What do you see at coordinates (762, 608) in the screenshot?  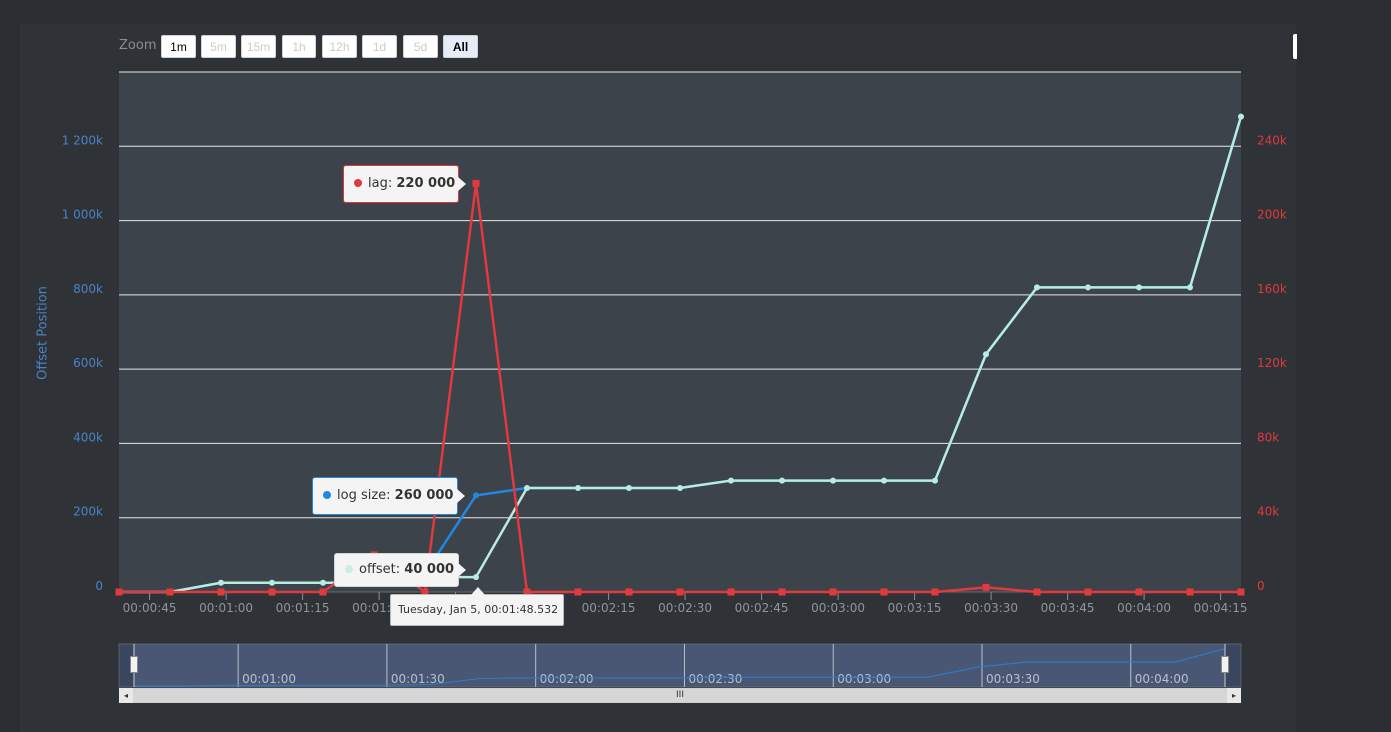 I see `x-tick-label: 00:02:45` at bounding box center [762, 608].